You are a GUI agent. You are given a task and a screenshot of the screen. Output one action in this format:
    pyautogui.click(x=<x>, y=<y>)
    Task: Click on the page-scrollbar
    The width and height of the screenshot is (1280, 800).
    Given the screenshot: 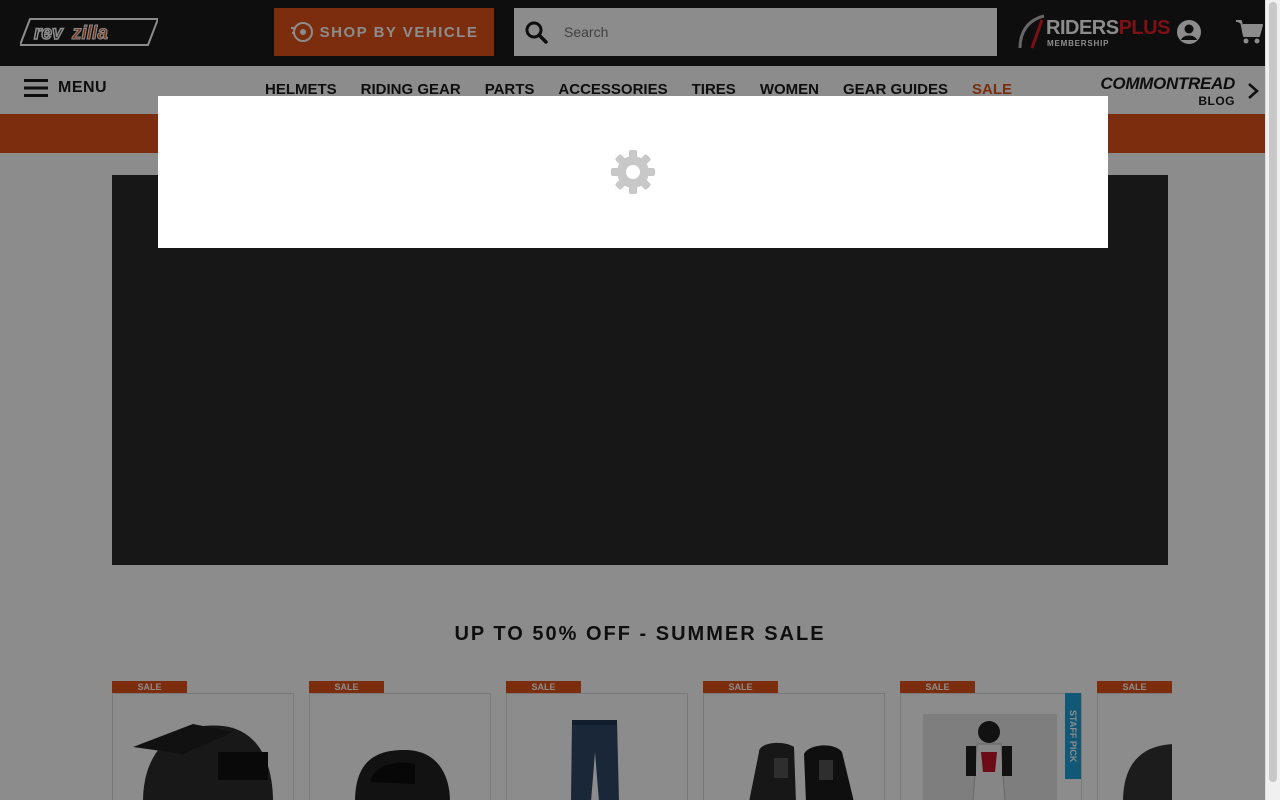 What is the action you would take?
    pyautogui.click(x=1272, y=400)
    